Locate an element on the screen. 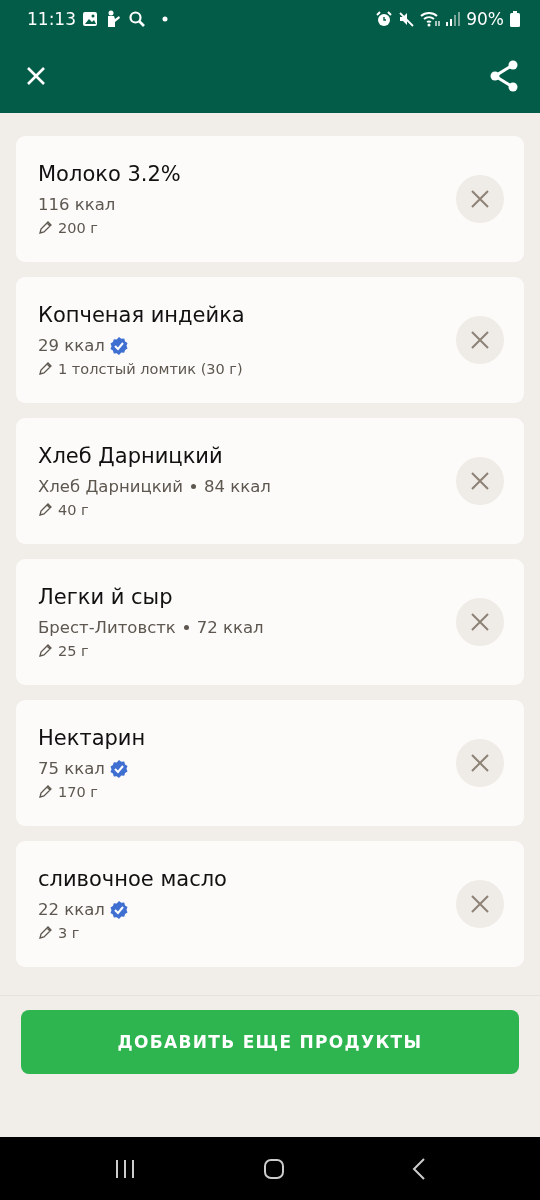 This screenshot has width=540, height=1200. calories: 116 ккал is located at coordinates (77, 204).